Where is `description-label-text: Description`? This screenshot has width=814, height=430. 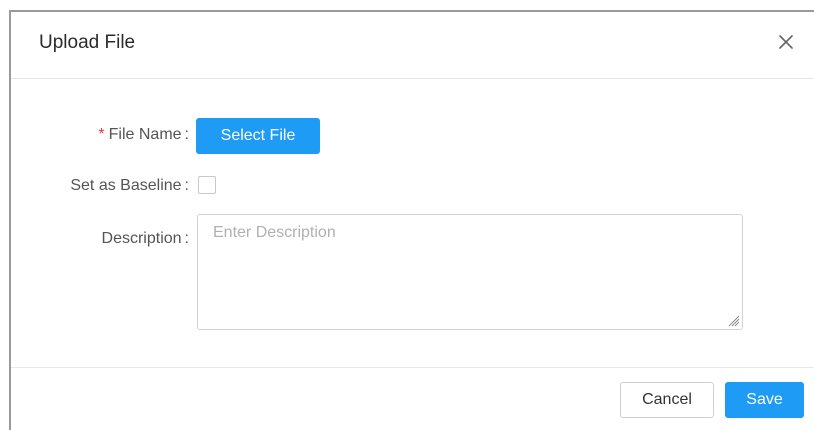
description-label-text: Description is located at coordinates (141, 238).